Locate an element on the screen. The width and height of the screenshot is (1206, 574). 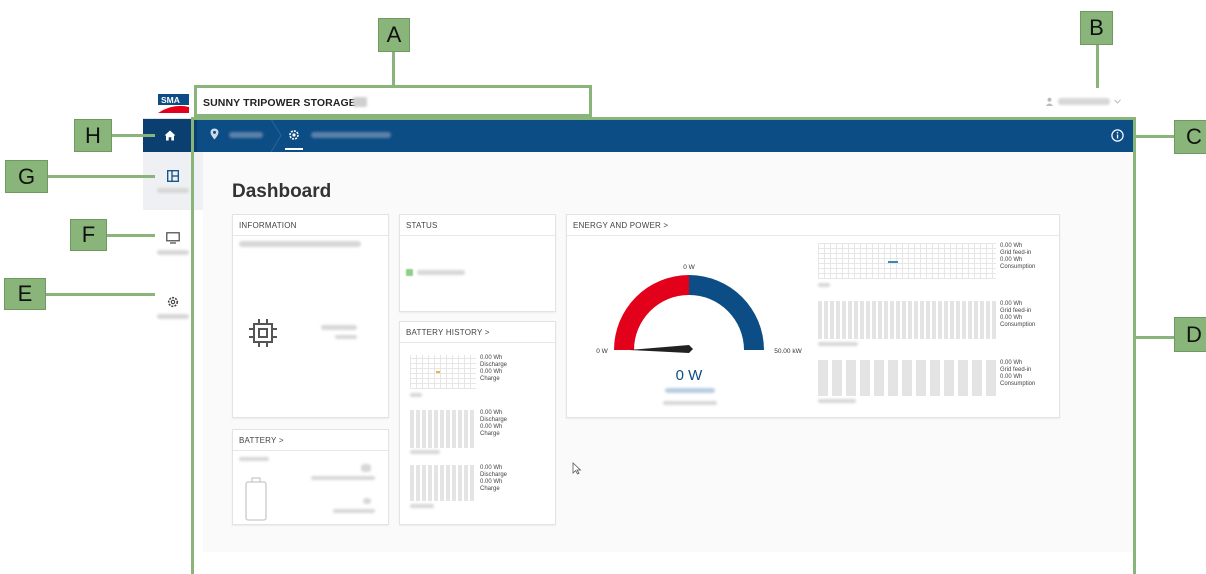
user-icon is located at coordinates (1049, 101).